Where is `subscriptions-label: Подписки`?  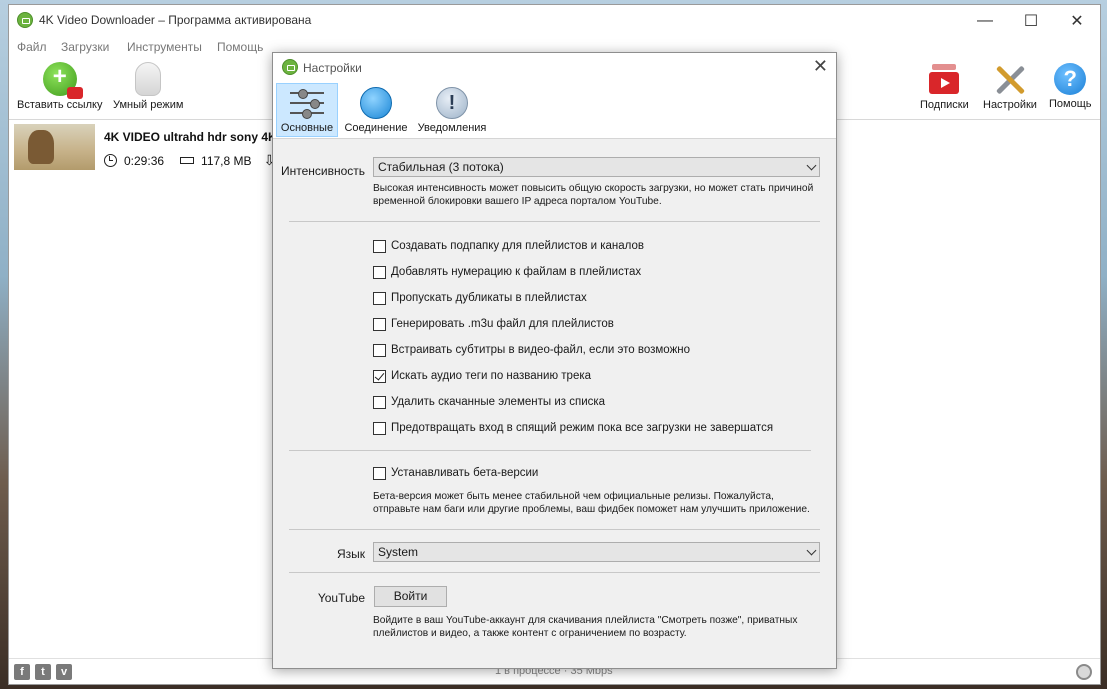
subscriptions-label: Подписки is located at coordinates (944, 105).